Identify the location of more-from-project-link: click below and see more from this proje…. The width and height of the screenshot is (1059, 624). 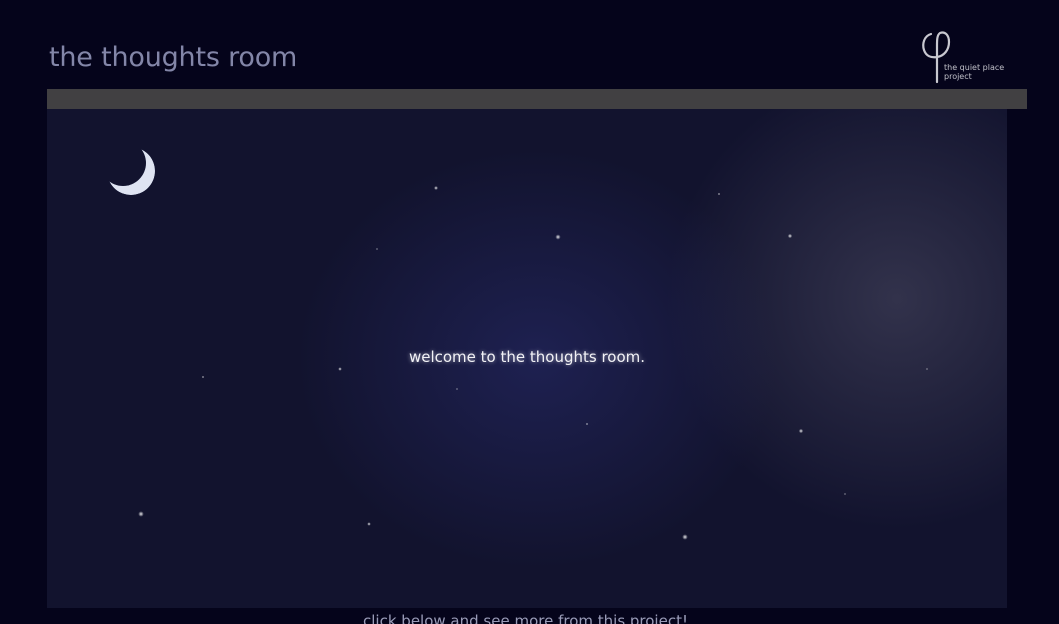
(529, 618).